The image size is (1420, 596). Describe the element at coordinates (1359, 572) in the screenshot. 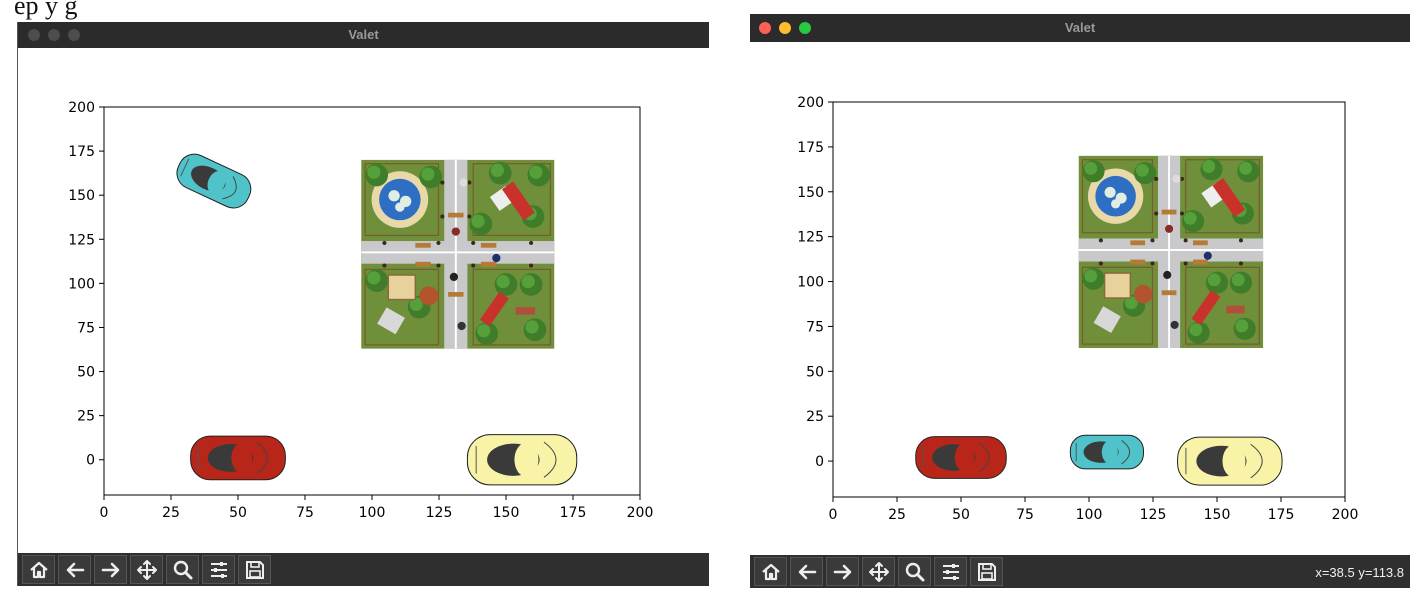

I see `cursor-coordinates: x=38.5 y=113.8` at that location.